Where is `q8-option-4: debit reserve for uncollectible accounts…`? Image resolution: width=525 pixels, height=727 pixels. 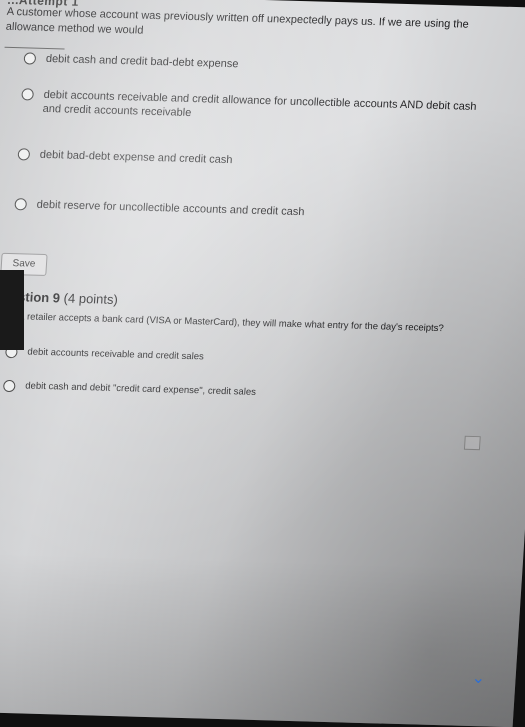
q8-option-4: debit reserve for uncollectible accounts… is located at coordinates (249, 210).